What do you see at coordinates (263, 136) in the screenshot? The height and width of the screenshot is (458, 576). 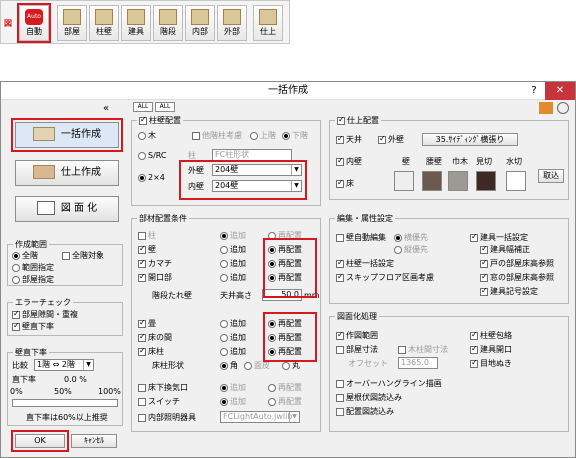 I see `upper-radio: 上階` at bounding box center [263, 136].